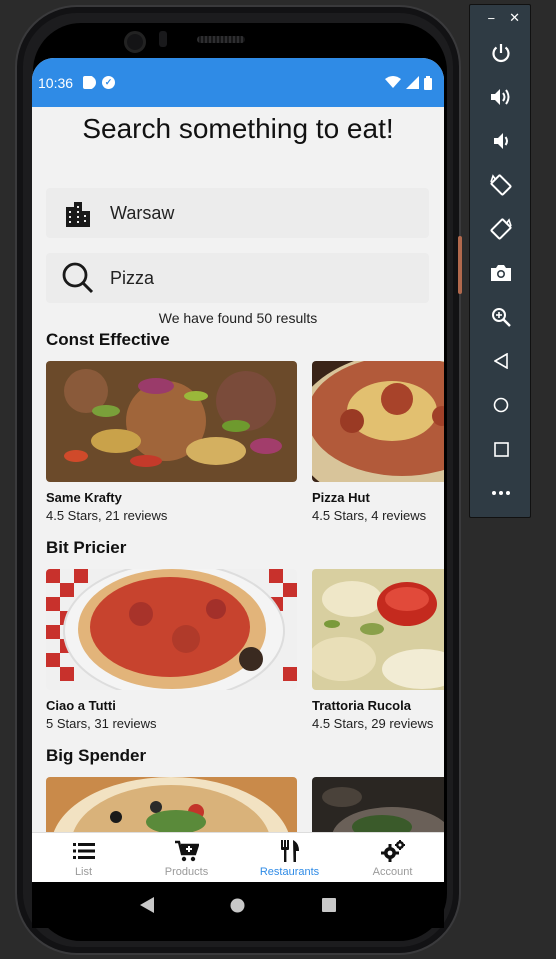  I want to click on restaurant-name: Ciao a Tutti, so click(81, 705).